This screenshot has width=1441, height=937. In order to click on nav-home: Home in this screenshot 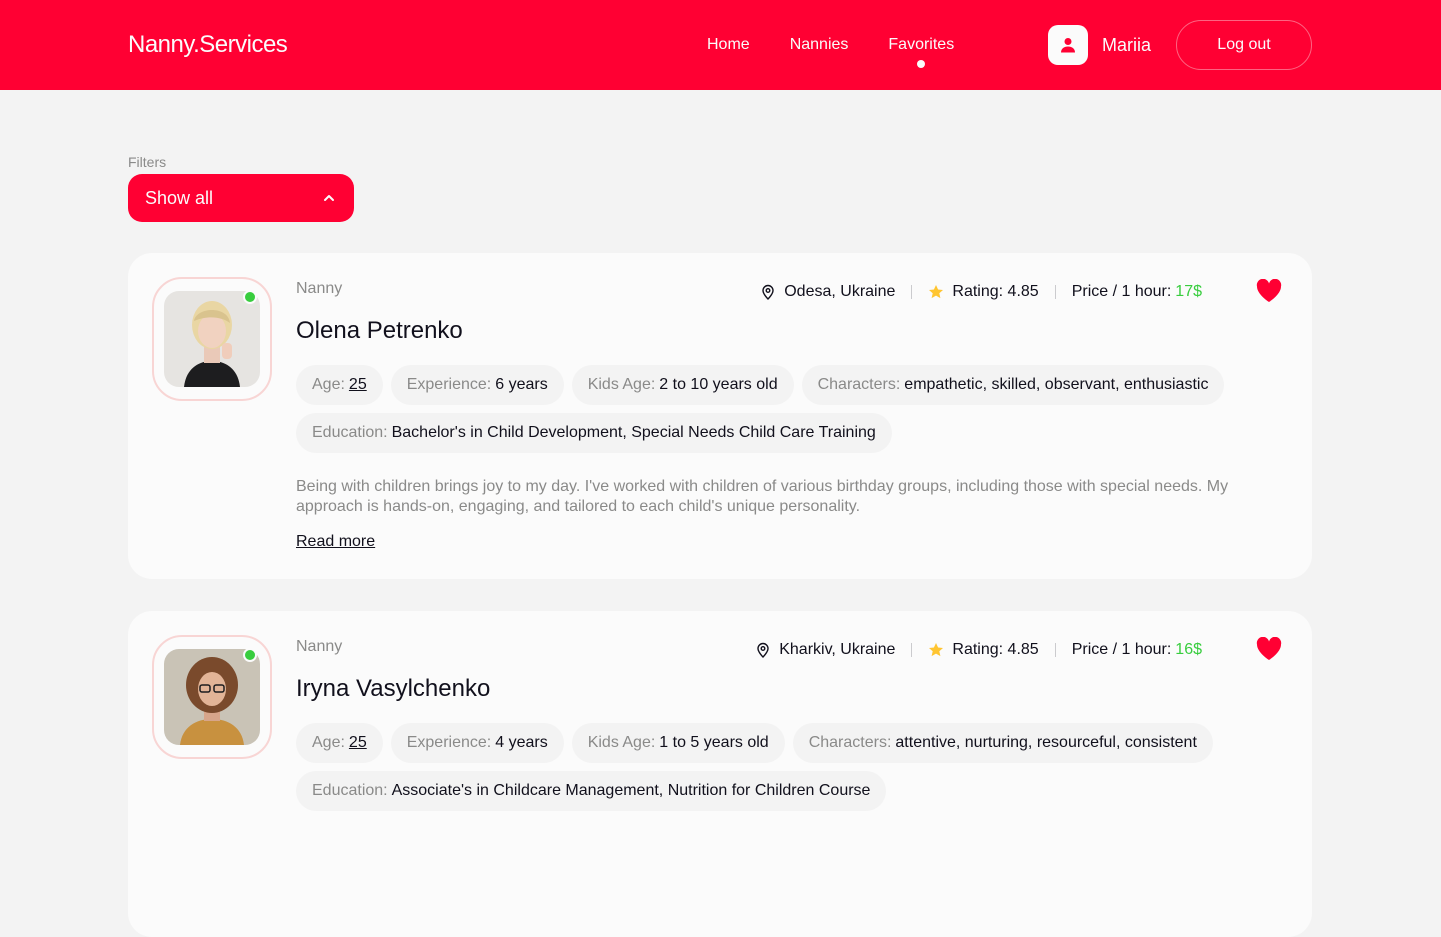, I will do `click(728, 45)`.